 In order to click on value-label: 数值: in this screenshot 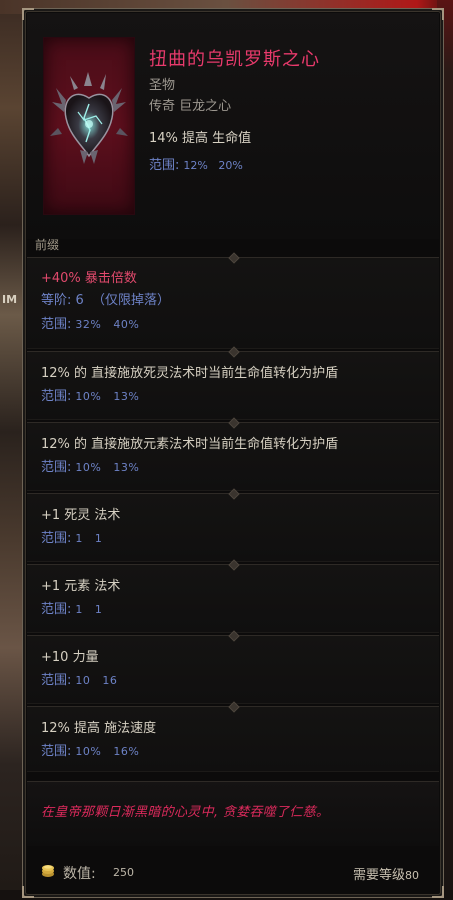, I will do `click(79, 874)`.